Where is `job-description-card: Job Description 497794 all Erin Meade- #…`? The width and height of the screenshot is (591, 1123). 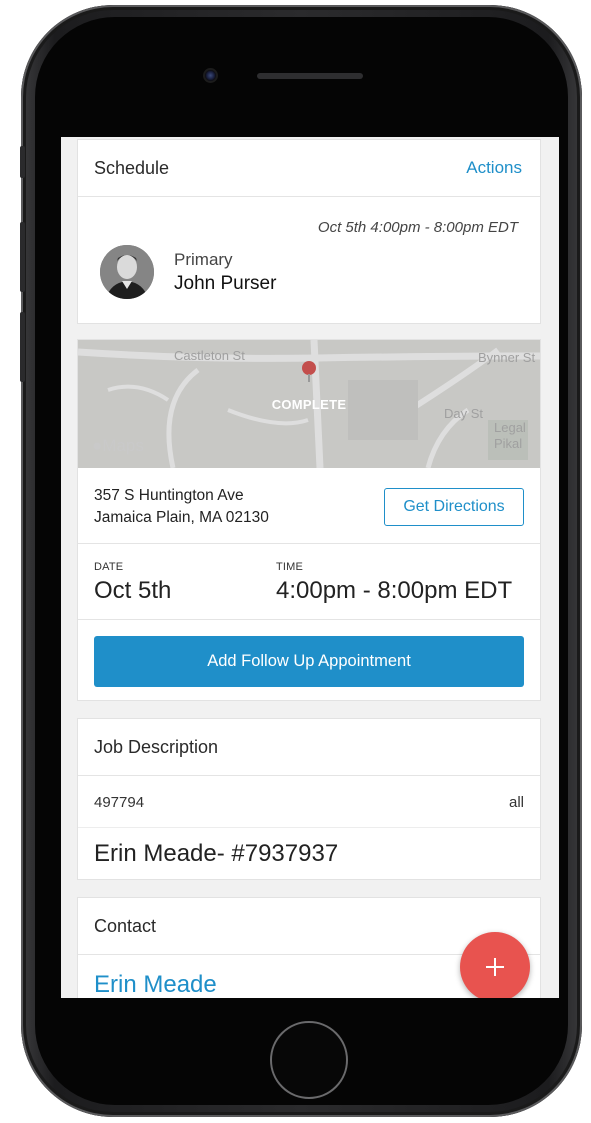 job-description-card: Job Description 497794 all Erin Meade- #… is located at coordinates (309, 799).